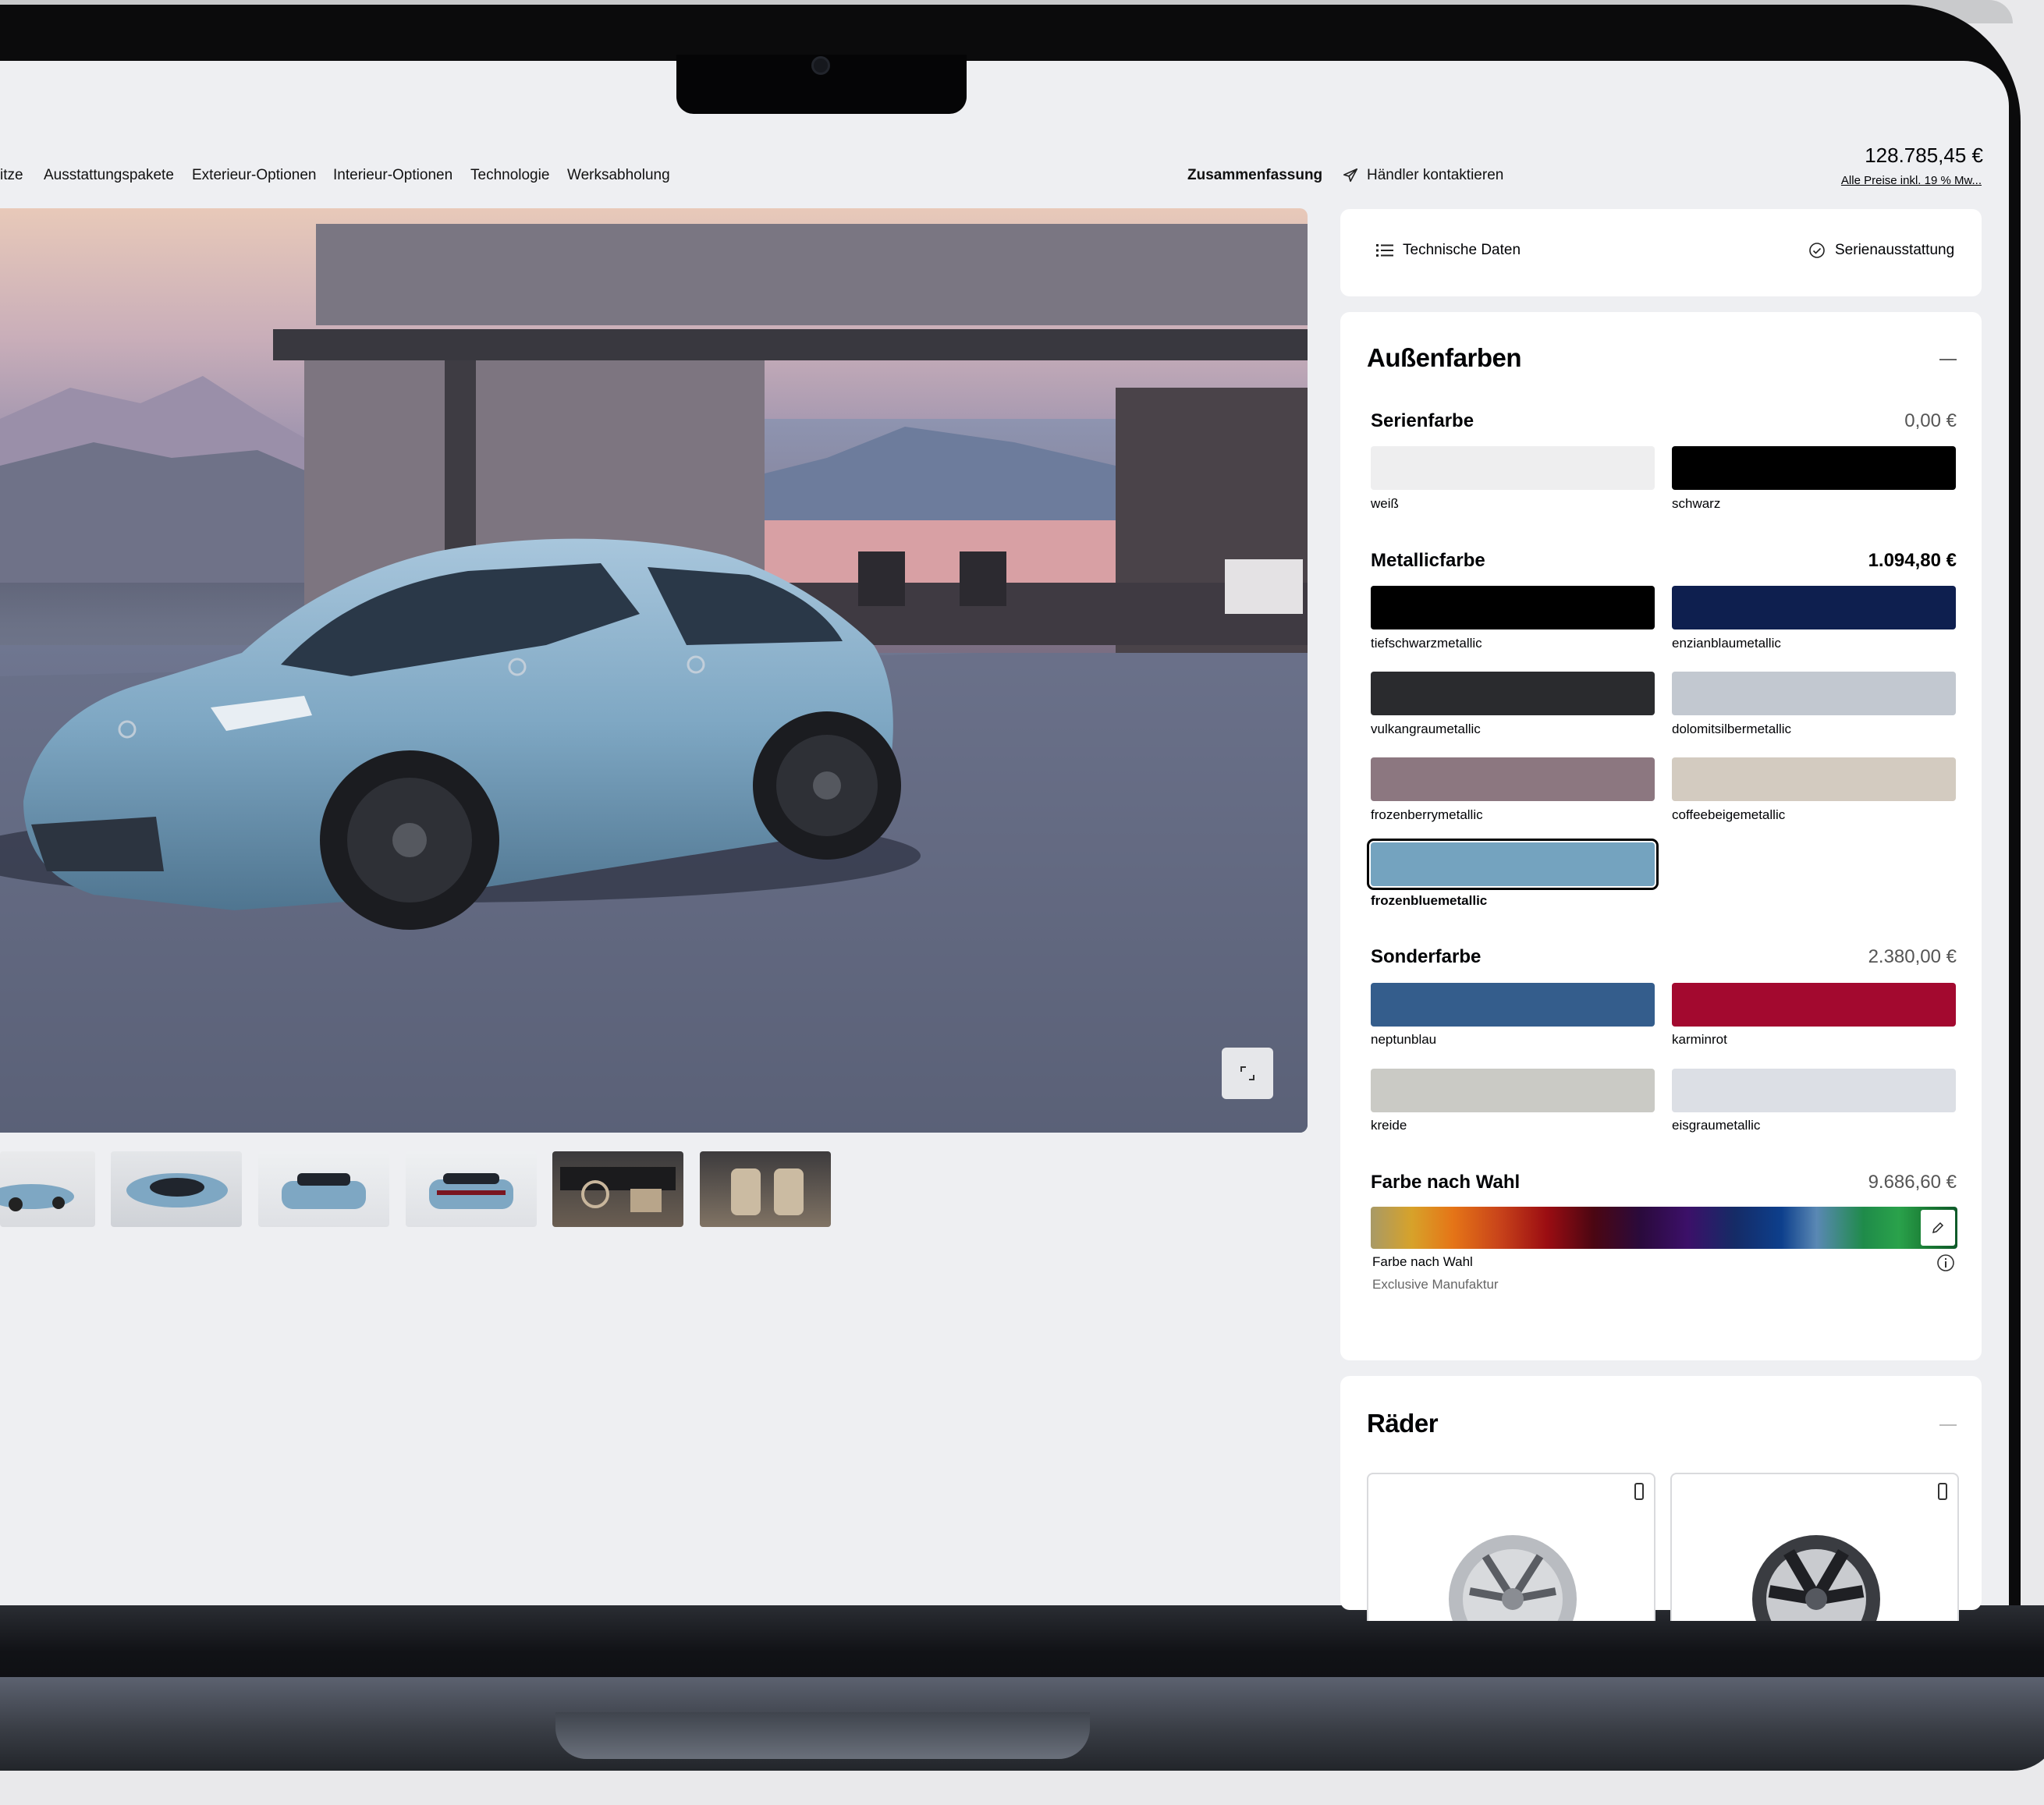  What do you see at coordinates (109, 175) in the screenshot?
I see `nav-item-ausstattungspakete: Ausstattungspakete` at bounding box center [109, 175].